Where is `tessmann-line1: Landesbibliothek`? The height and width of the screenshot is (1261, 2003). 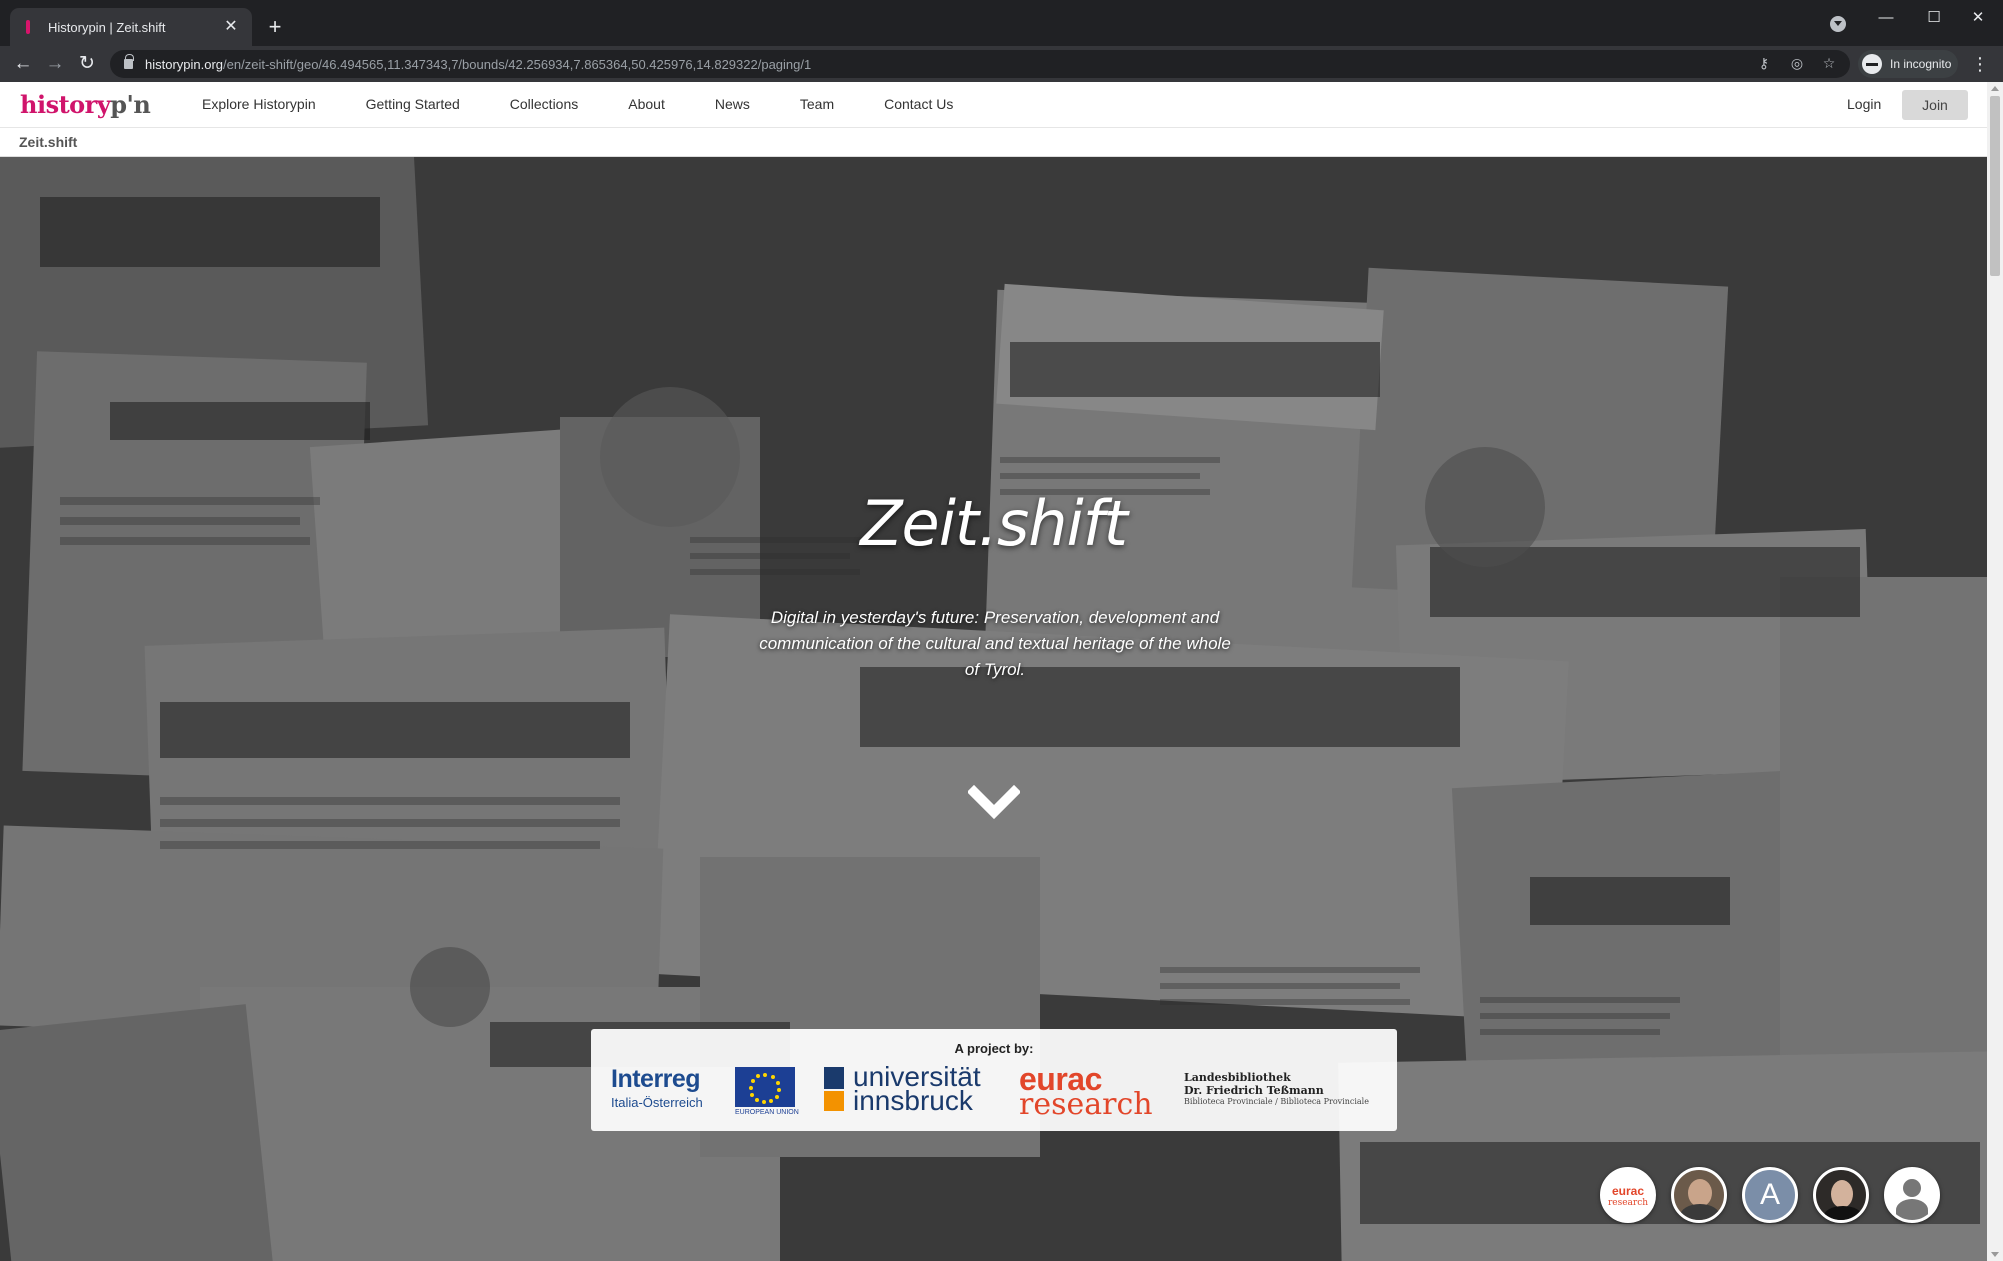
tessmann-line1: Landesbibliothek is located at coordinates (1237, 1077).